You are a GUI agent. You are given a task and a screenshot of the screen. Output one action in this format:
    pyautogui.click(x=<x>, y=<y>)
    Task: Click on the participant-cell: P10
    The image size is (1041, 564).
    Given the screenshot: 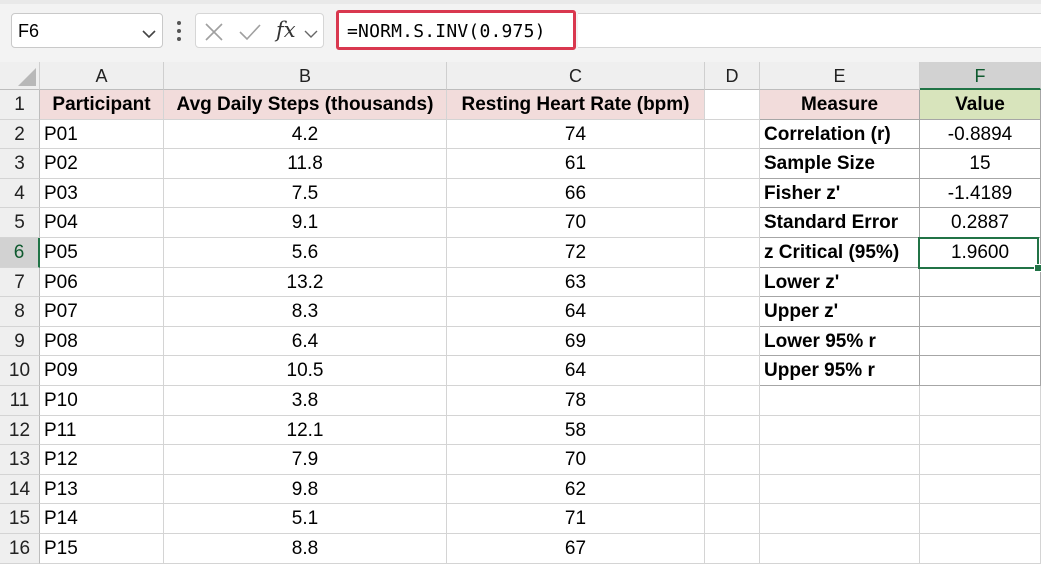 What is the action you would take?
    pyautogui.click(x=102, y=401)
    